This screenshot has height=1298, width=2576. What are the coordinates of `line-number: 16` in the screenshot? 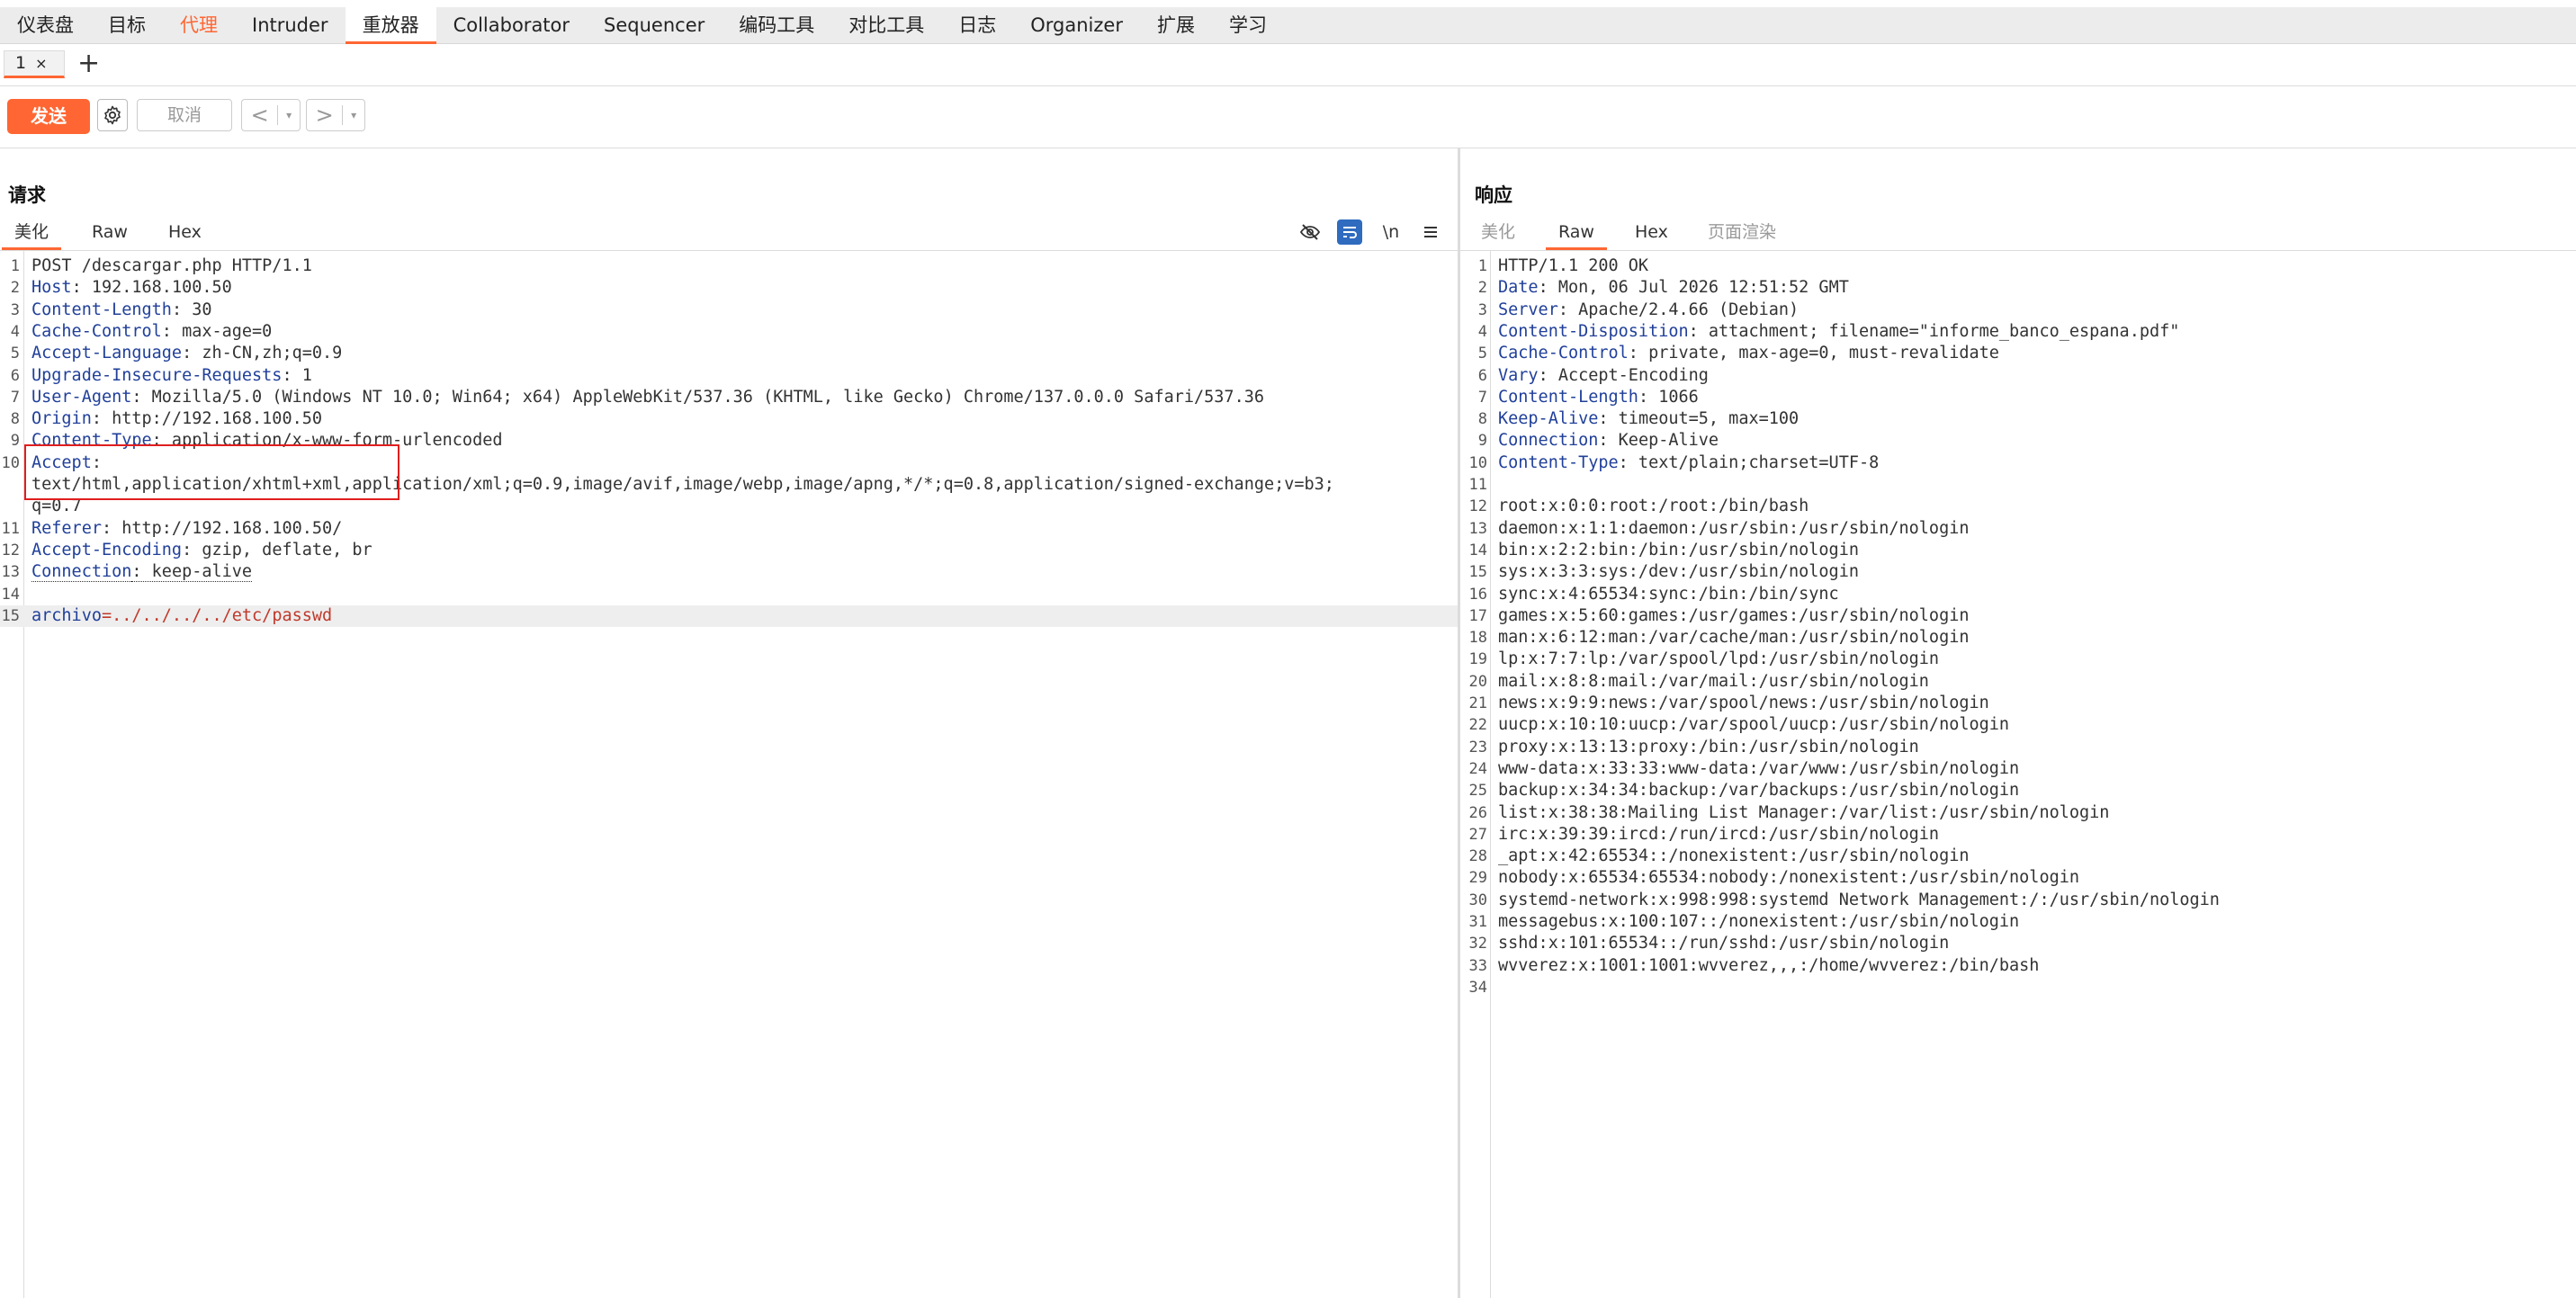 It's located at (1478, 594).